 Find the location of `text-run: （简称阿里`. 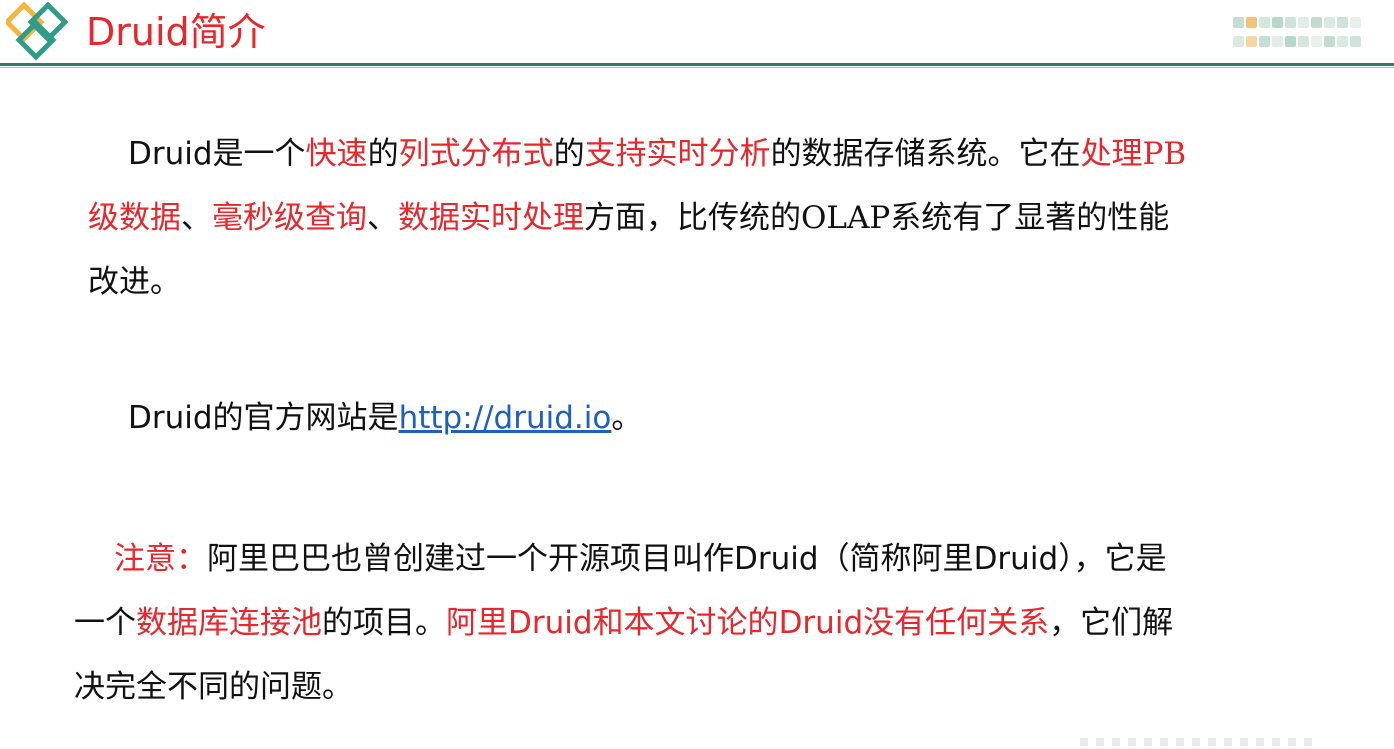

text-run: （简称阿里 is located at coordinates (896, 559).